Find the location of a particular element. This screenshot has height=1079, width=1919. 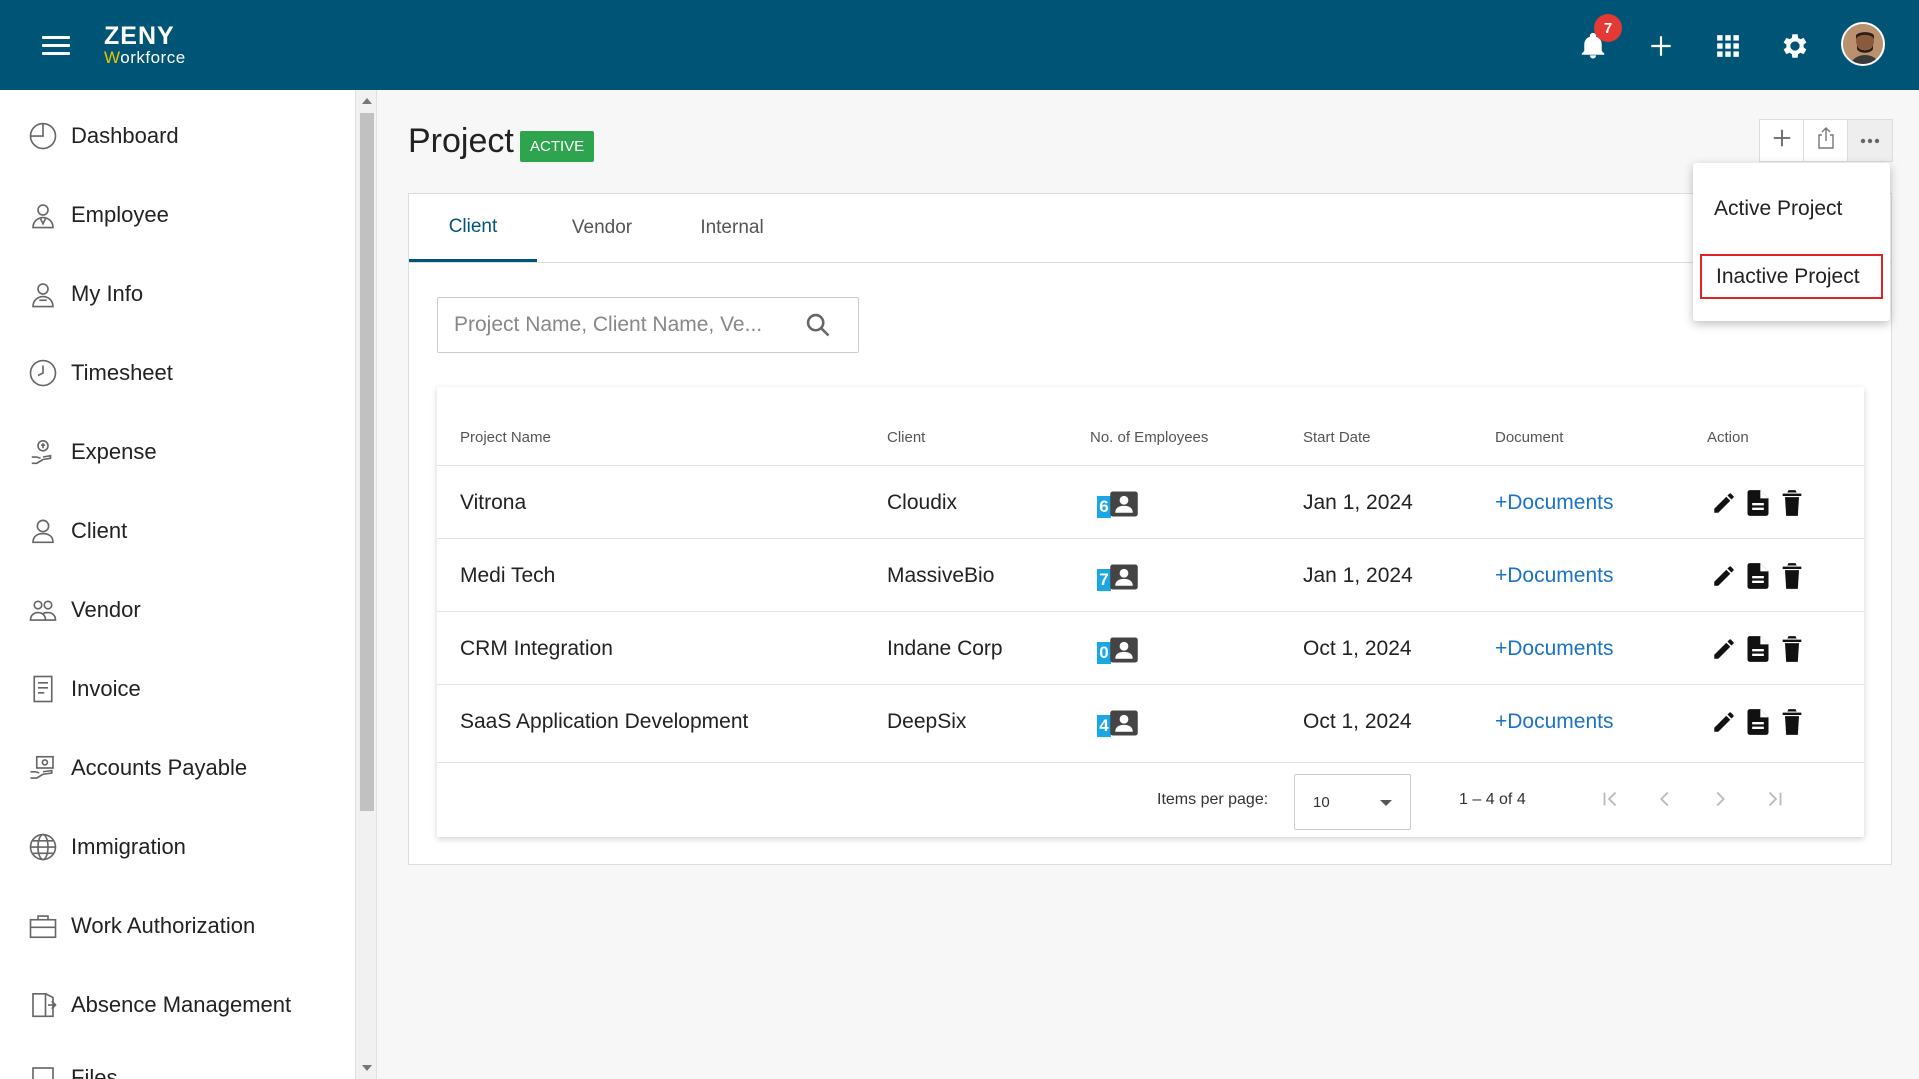

next-page-button is located at coordinates (1720, 801).